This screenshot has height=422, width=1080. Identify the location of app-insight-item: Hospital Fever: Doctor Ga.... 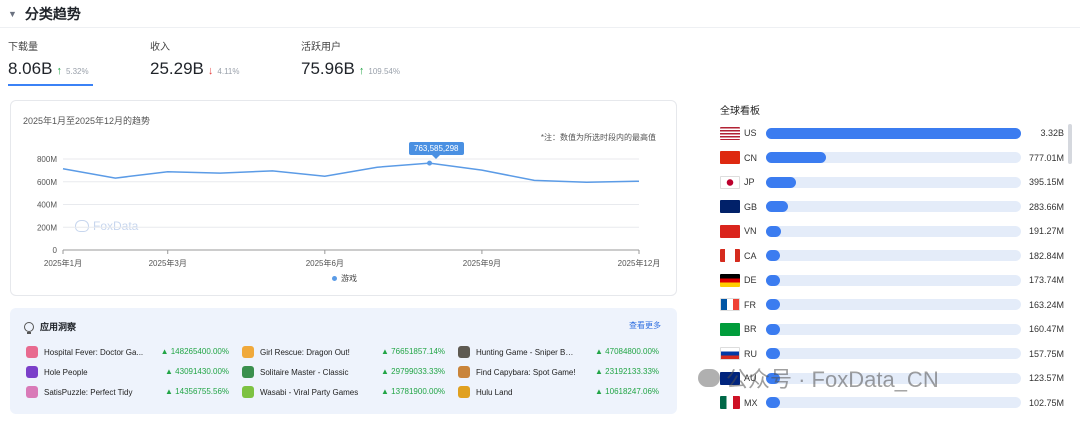
(85, 352).